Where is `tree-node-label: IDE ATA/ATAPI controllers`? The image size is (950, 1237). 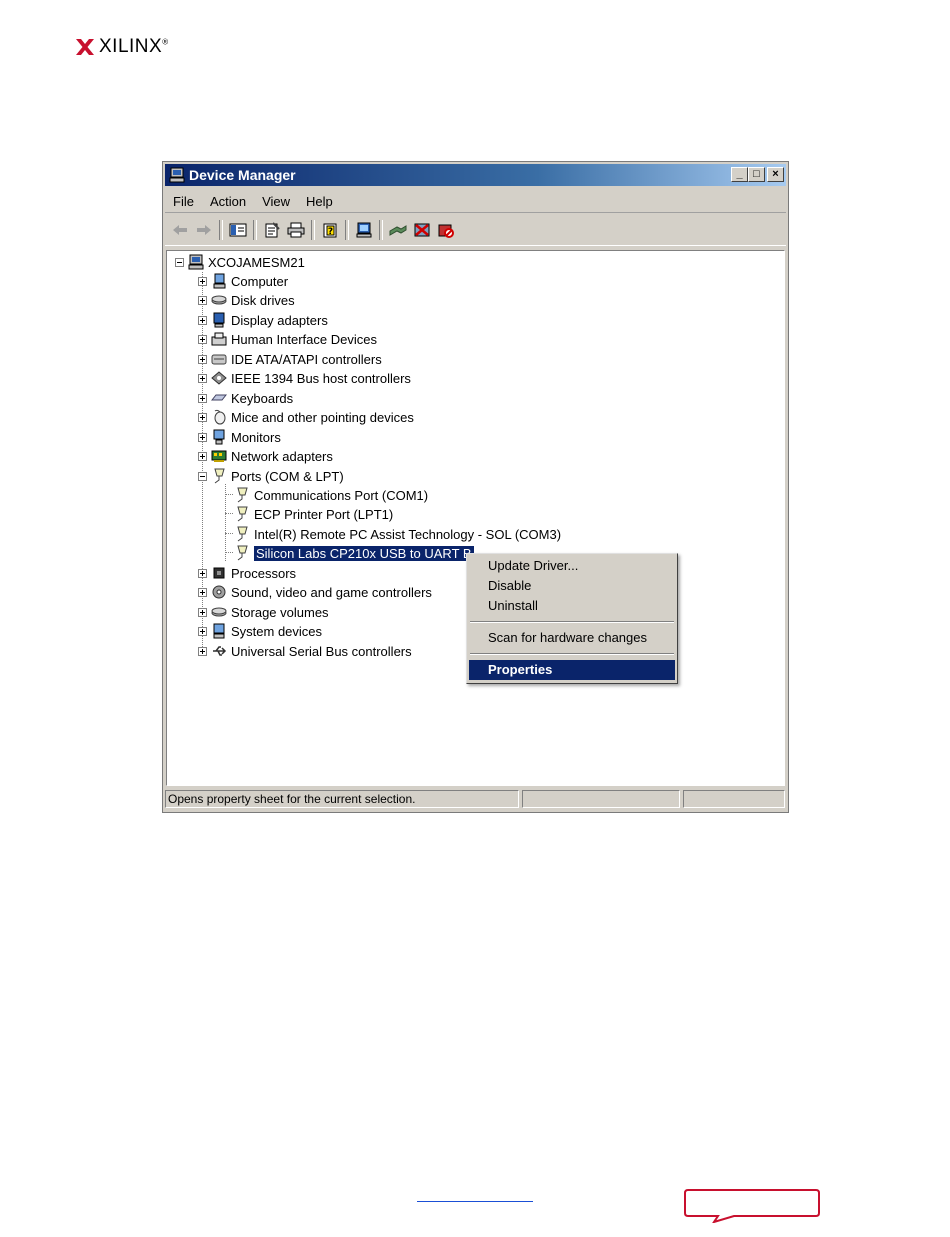
tree-node-label: IDE ATA/ATAPI controllers is located at coordinates (306, 359).